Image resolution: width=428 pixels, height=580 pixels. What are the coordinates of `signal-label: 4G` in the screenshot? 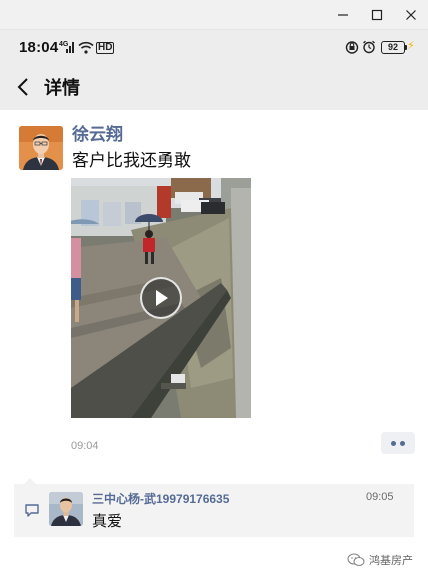 It's located at (64, 44).